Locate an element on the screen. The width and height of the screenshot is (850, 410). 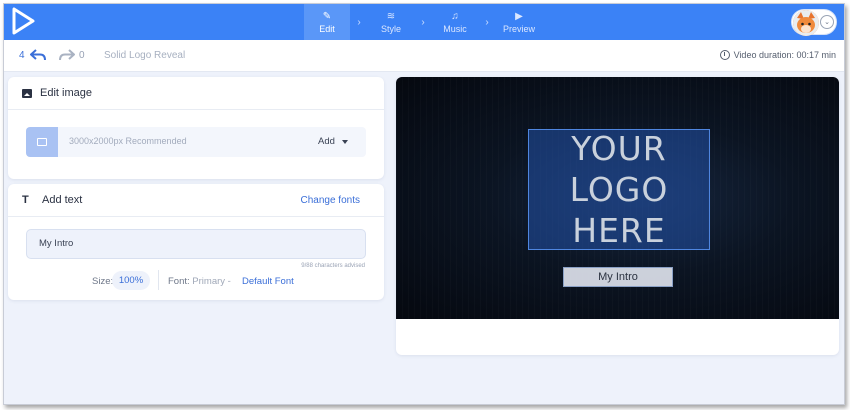
add-image-label: Add is located at coordinates (326, 141).